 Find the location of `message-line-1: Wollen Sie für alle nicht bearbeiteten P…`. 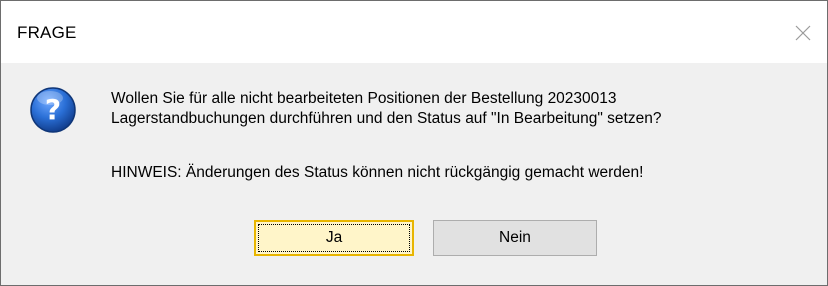

message-line-1: Wollen Sie für alle nicht bearbeiteten P… is located at coordinates (364, 98).